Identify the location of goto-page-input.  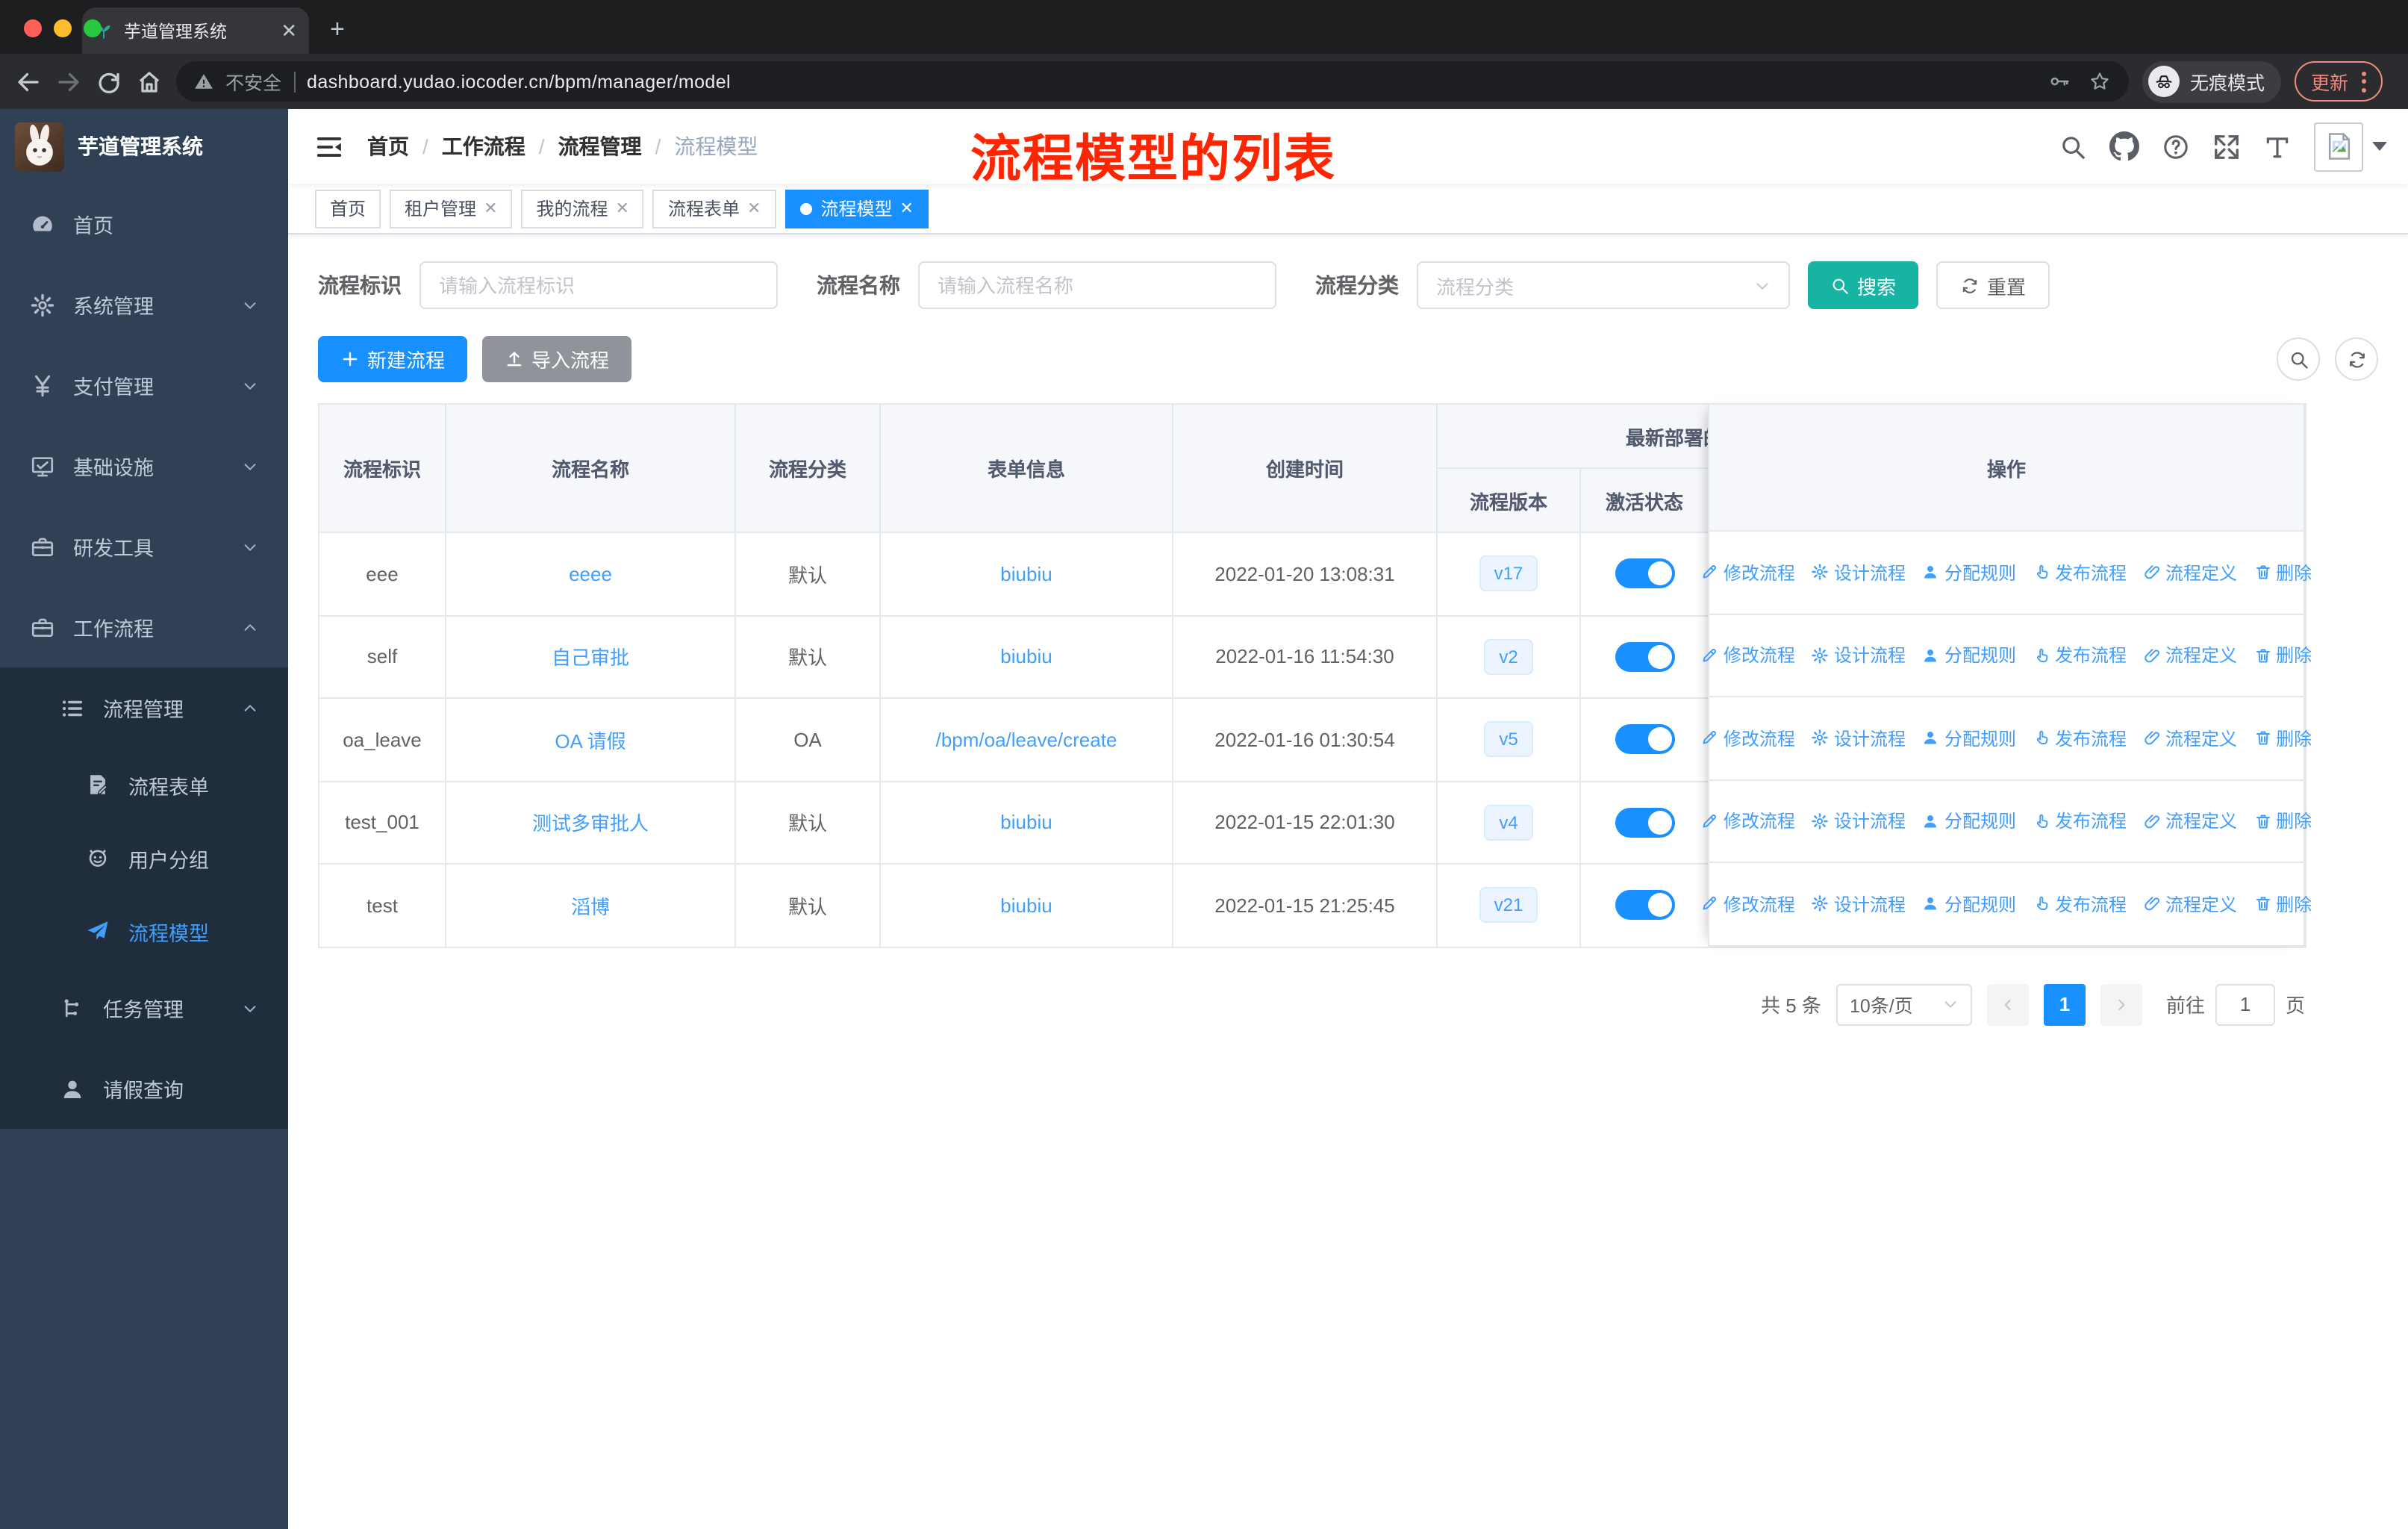
(2245, 1004).